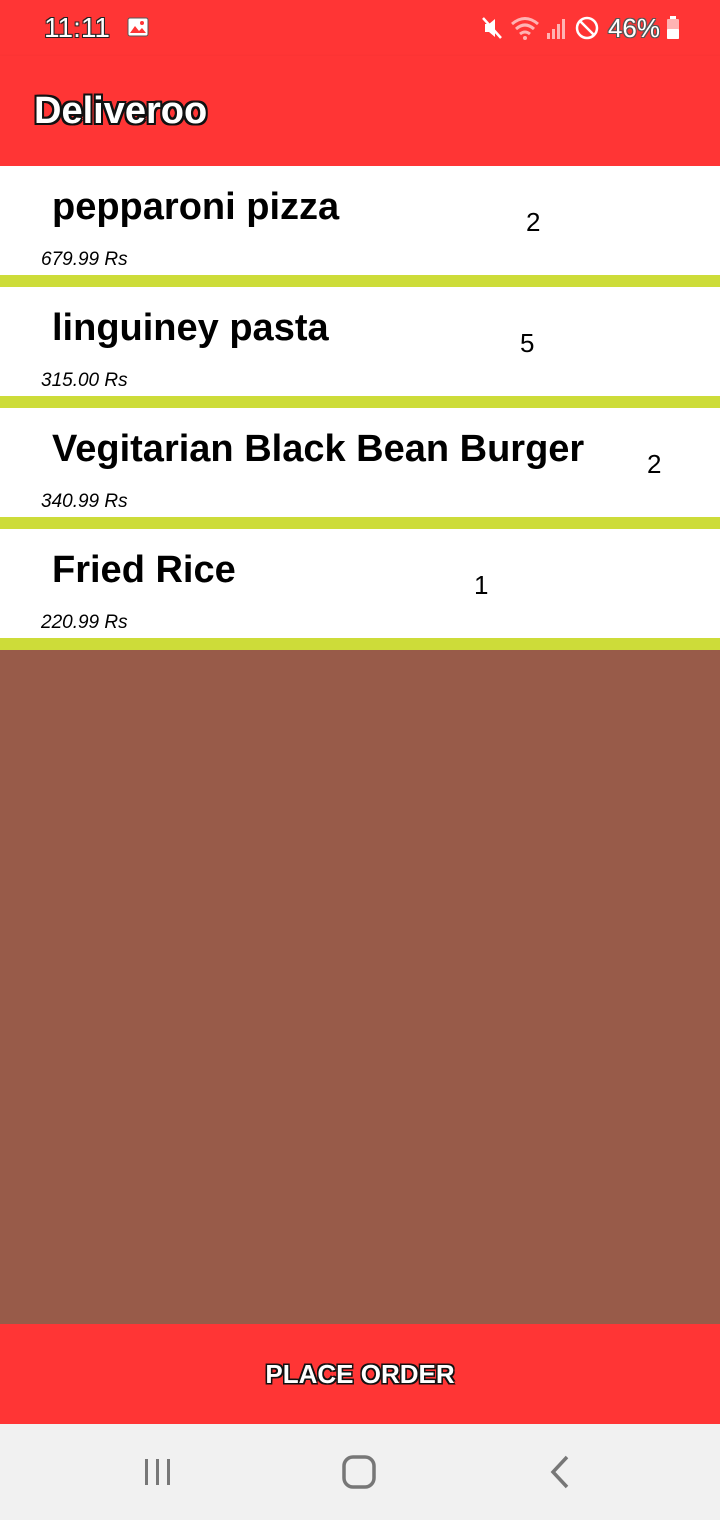  I want to click on item-price: 220.99 Rs, so click(84, 622).